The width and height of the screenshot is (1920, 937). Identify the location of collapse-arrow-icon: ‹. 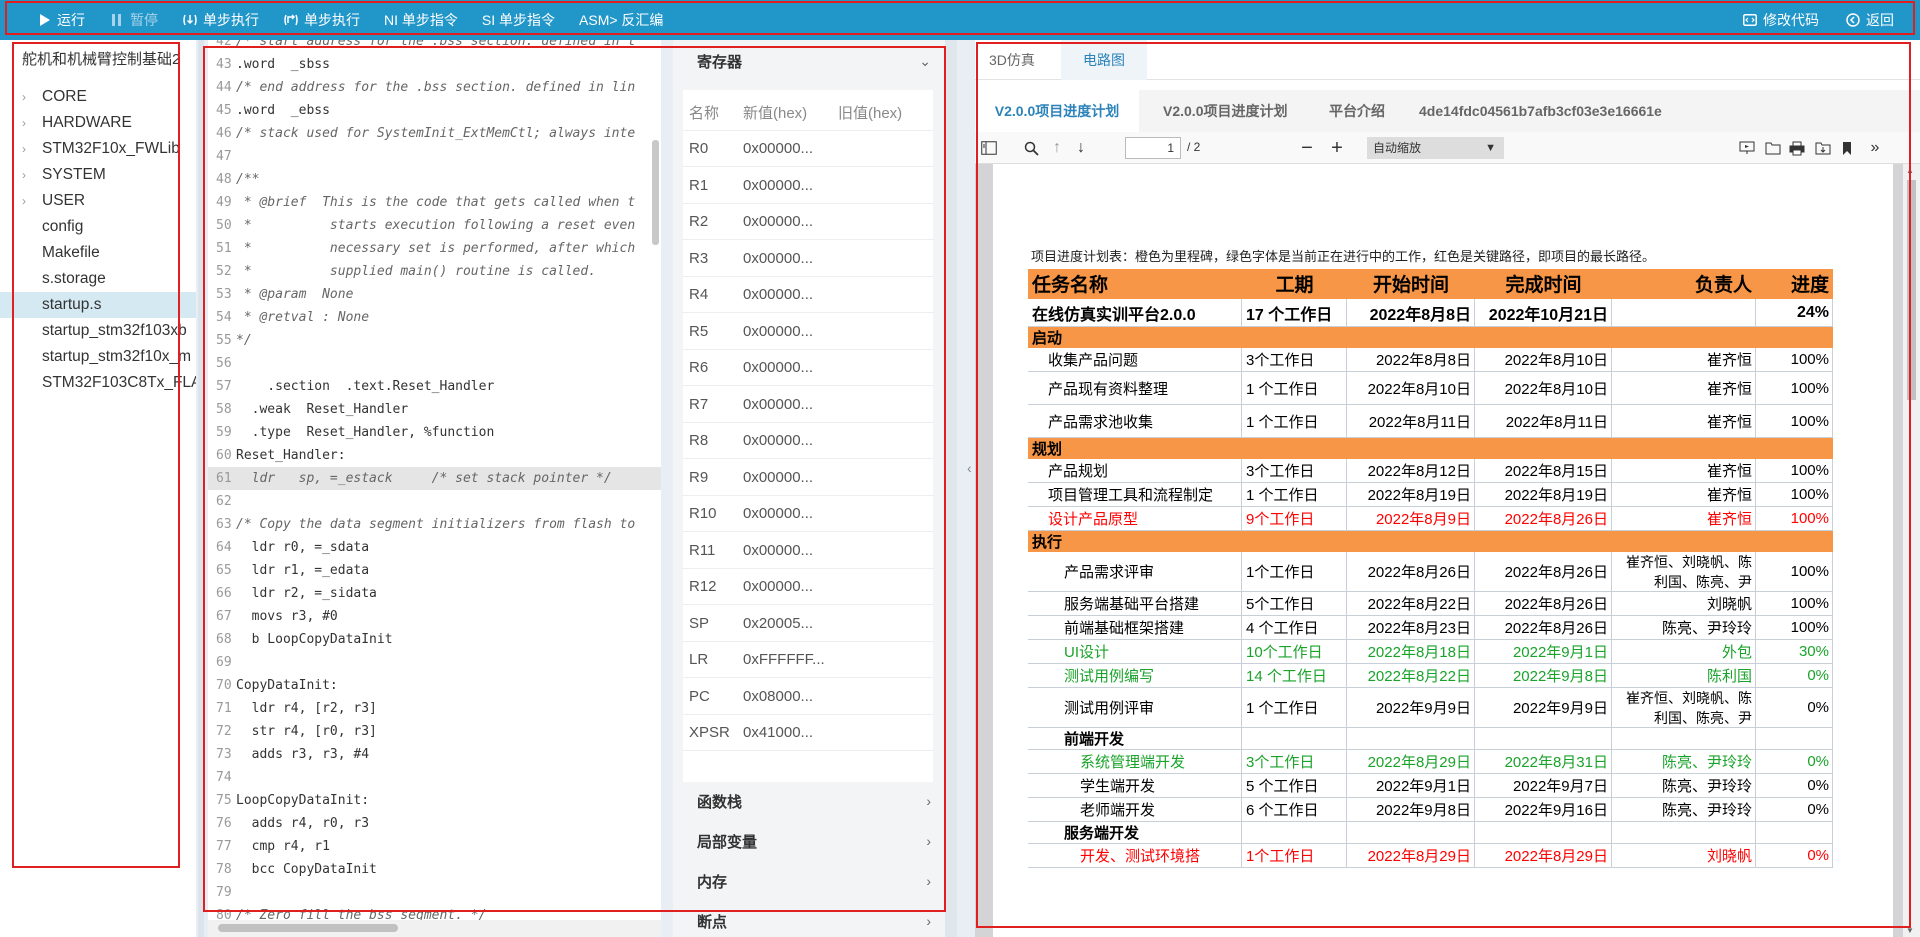
(969, 468).